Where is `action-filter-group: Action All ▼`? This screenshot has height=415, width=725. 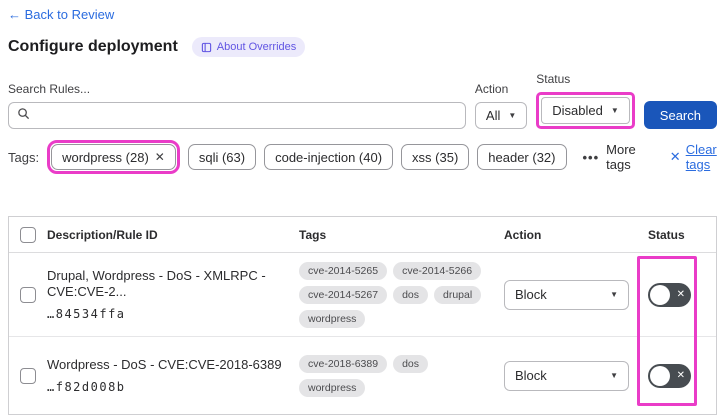
action-filter-group: Action All ▼ is located at coordinates (501, 105).